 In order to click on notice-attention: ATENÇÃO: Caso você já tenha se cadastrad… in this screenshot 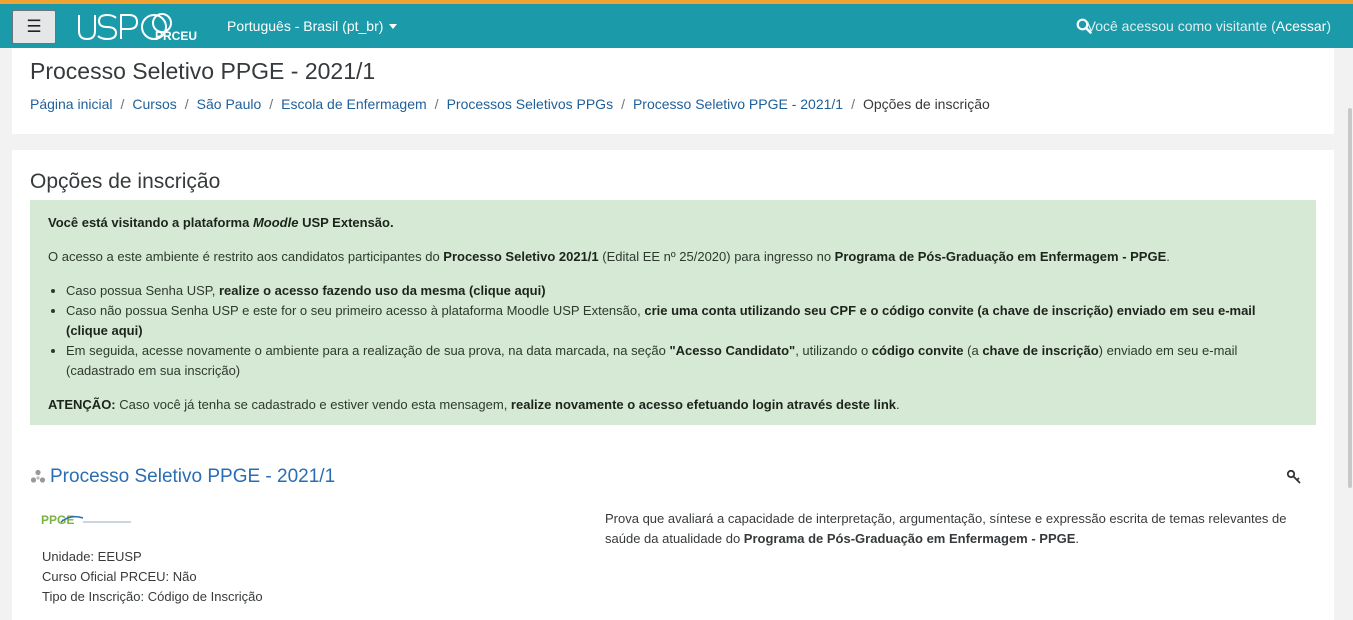, I will do `click(474, 404)`.